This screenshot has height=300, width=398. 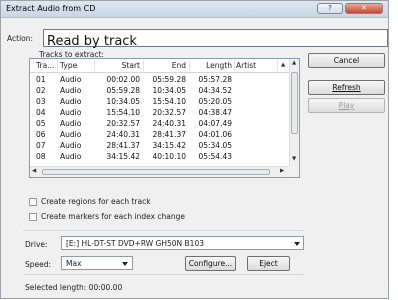 I want to click on scroll-corner, so click(x=294, y=171).